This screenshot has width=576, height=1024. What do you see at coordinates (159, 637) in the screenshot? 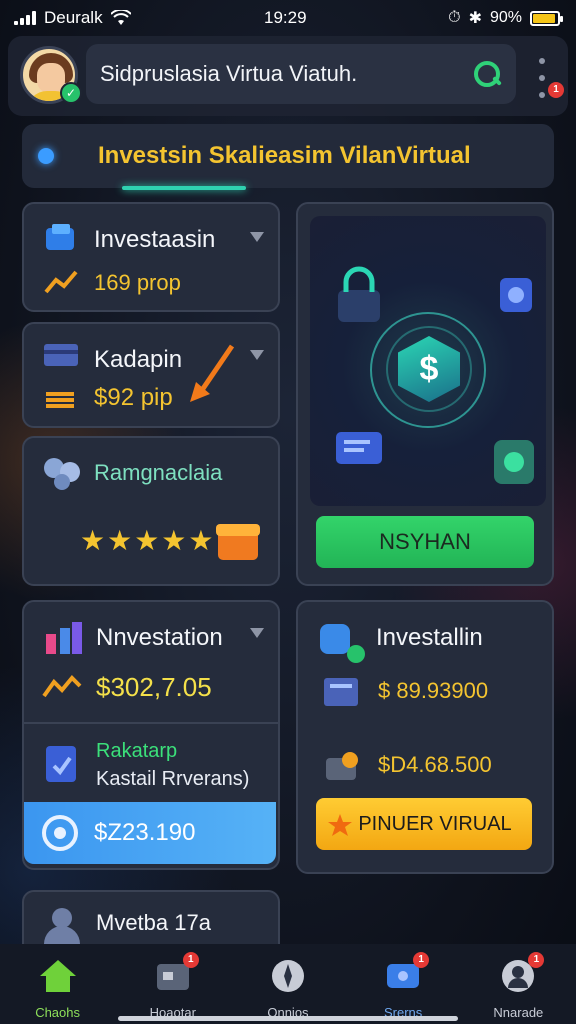
I see `card-title: Nnvestation` at bounding box center [159, 637].